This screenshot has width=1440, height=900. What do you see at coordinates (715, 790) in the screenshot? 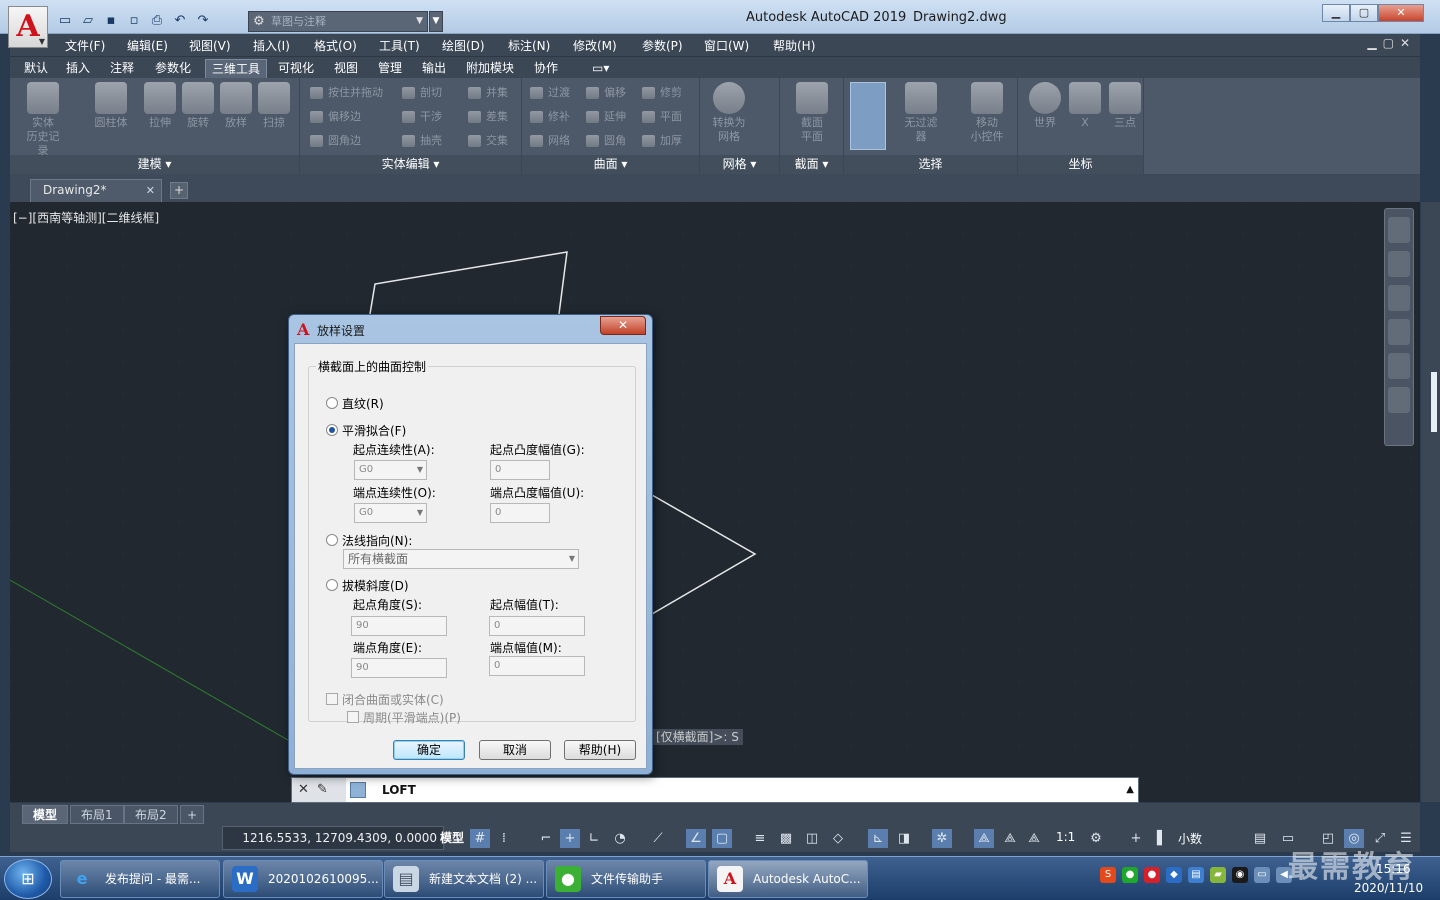
I see `command-line: ✕✎ LOFT ▲` at bounding box center [715, 790].